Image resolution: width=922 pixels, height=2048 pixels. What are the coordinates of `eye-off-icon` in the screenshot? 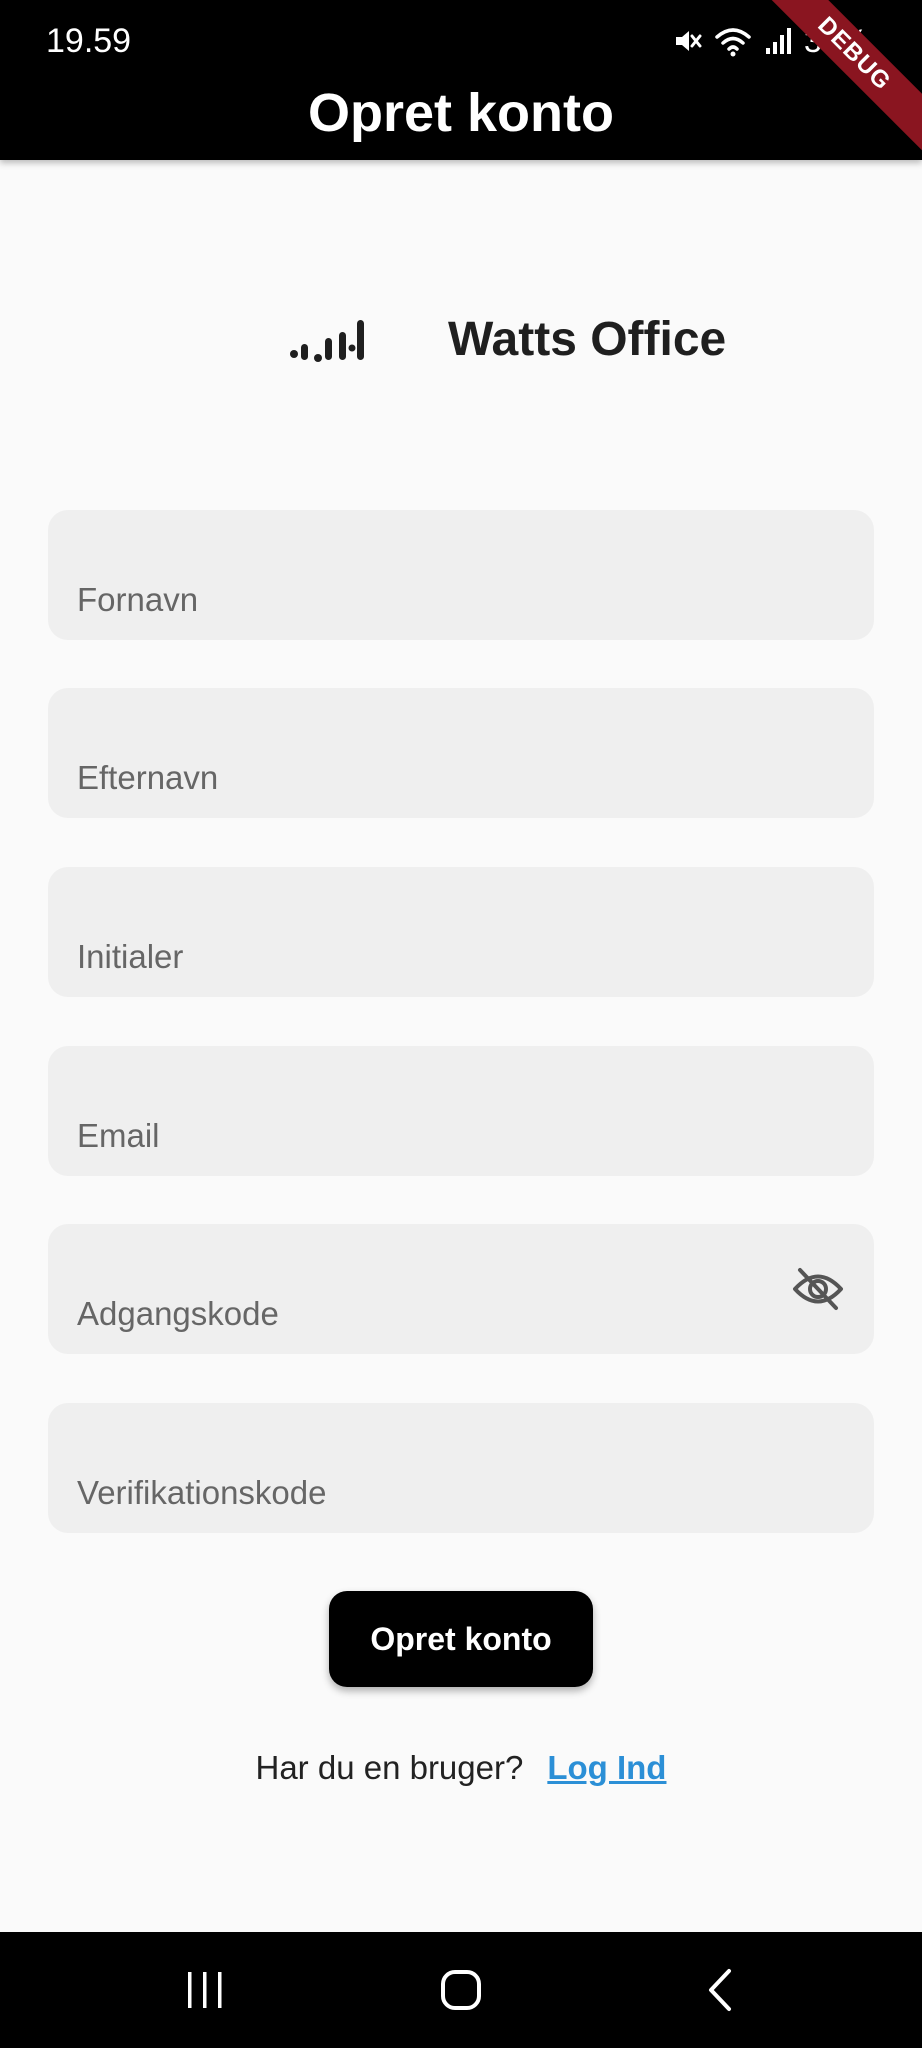 It's located at (818, 1289).